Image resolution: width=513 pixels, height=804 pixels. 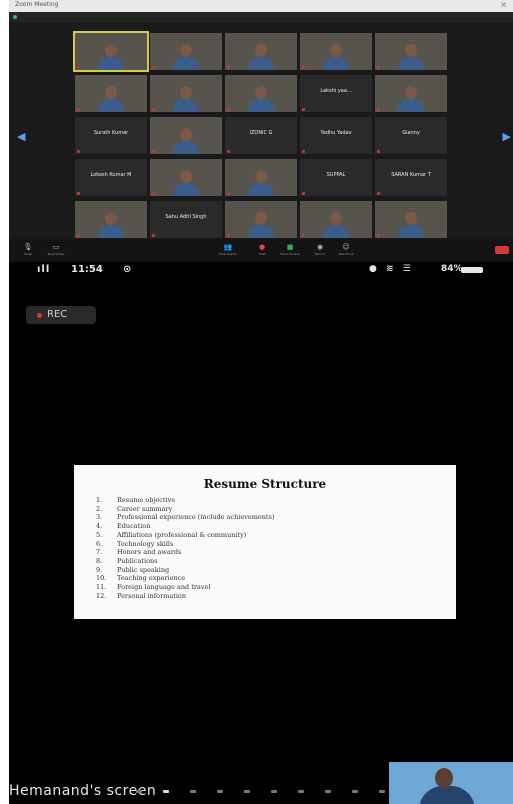 I want to click on share-screen-icon: ■, so click(x=290, y=247).